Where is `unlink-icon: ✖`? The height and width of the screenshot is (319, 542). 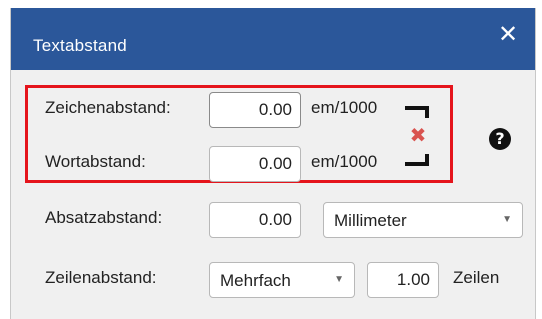
unlink-icon: ✖ is located at coordinates (418, 135).